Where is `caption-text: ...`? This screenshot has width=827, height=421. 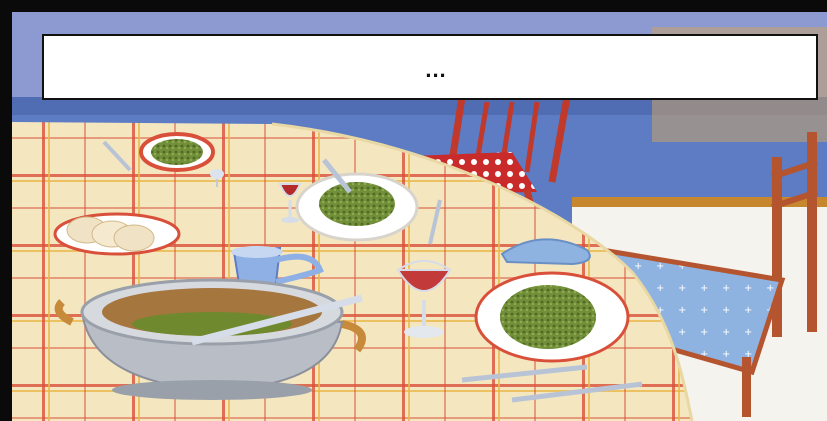
caption-text: ... is located at coordinates (436, 69).